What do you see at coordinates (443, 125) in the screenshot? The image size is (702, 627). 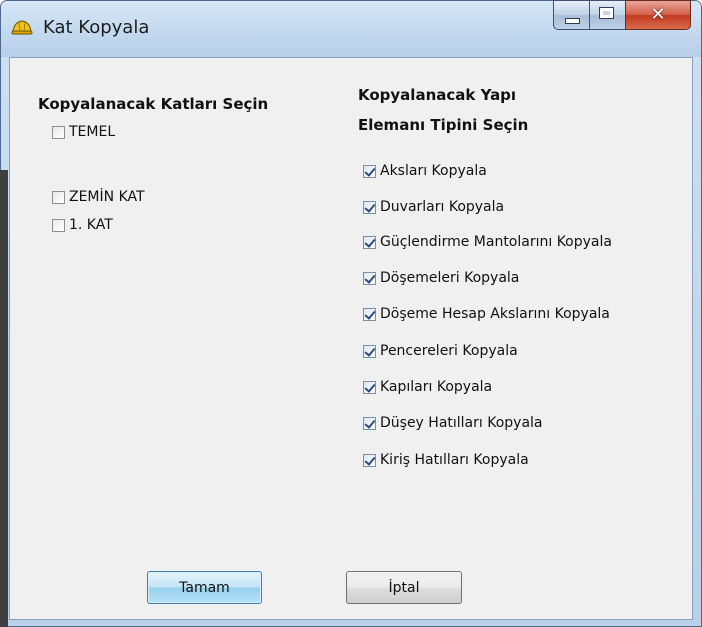 I see `elements-heading-line2: Elemanı Tipini Seçin` at bounding box center [443, 125].